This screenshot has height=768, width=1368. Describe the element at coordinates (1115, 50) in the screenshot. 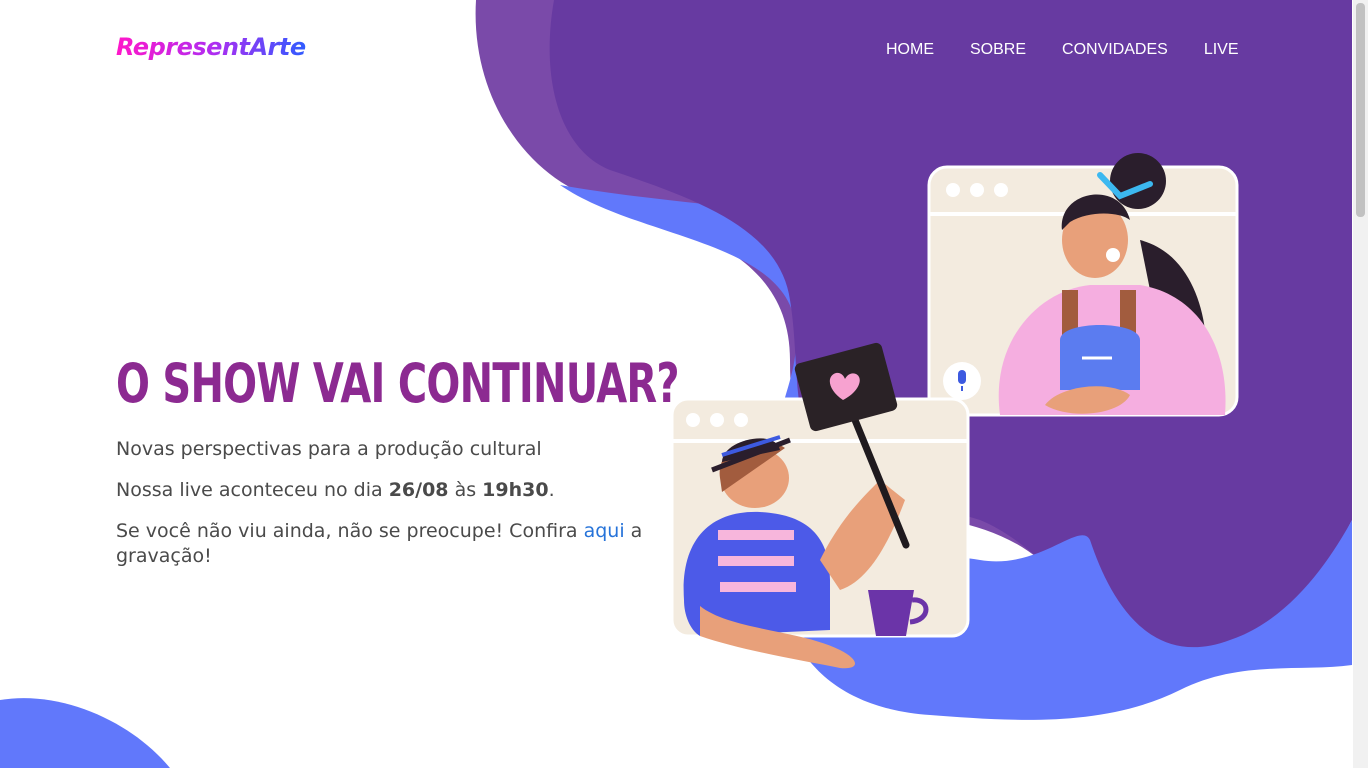

I see `nav-item-convidades: CONVIDADES` at that location.